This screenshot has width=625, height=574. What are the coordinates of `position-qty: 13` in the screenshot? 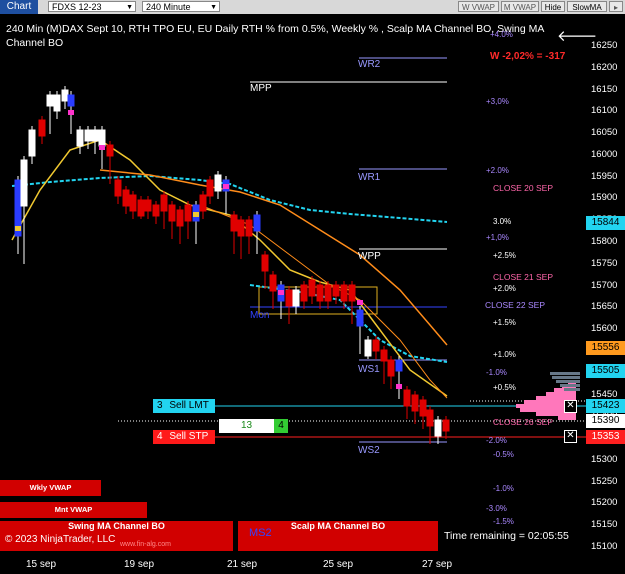 It's located at (246, 426).